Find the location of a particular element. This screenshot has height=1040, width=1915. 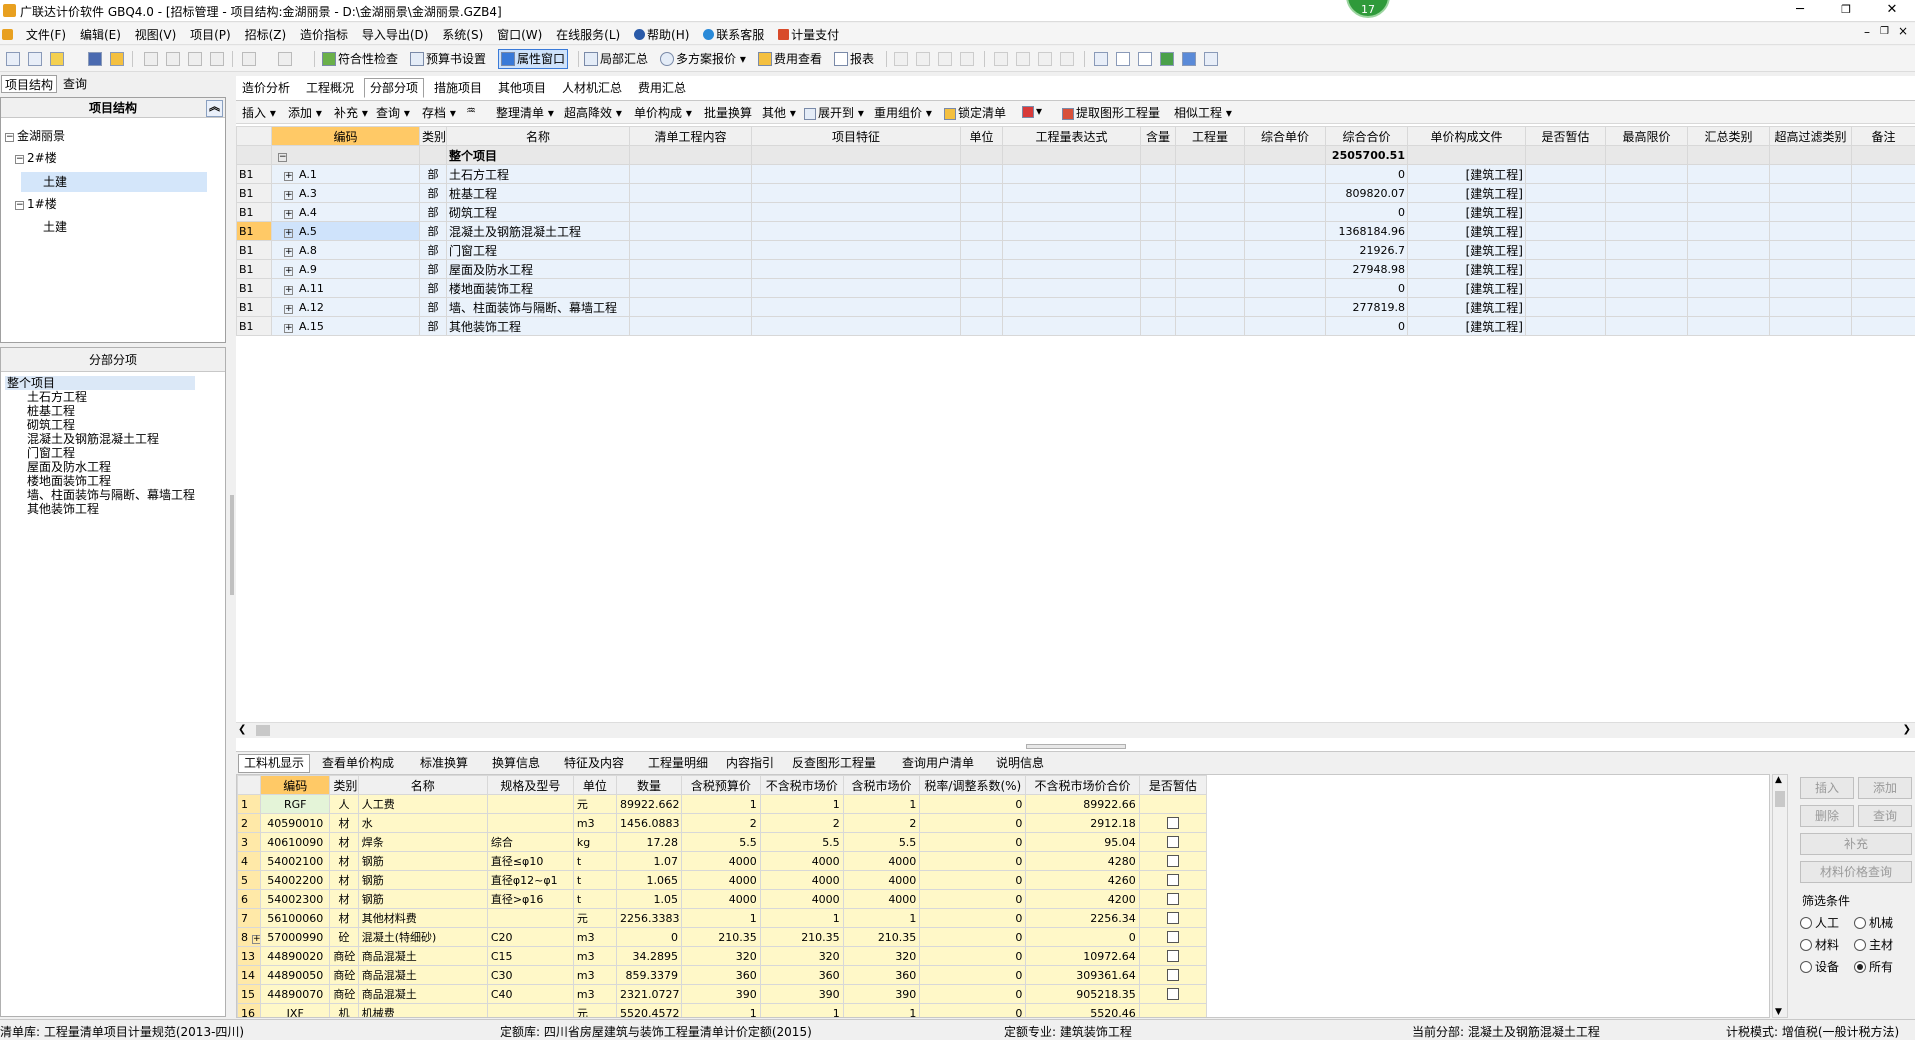

material-spec: 直径>φ16 is located at coordinates (530, 899).